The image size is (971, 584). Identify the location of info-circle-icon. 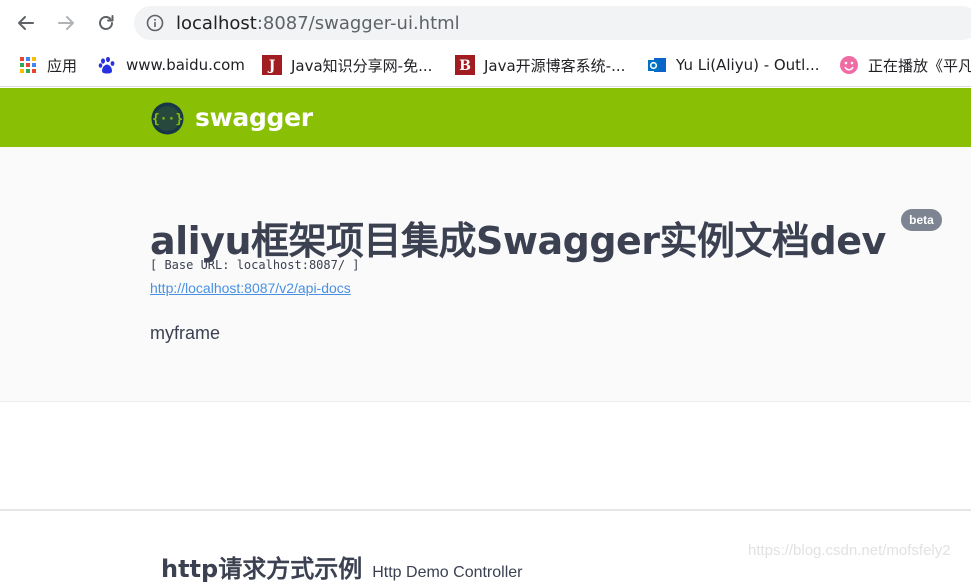
(155, 23).